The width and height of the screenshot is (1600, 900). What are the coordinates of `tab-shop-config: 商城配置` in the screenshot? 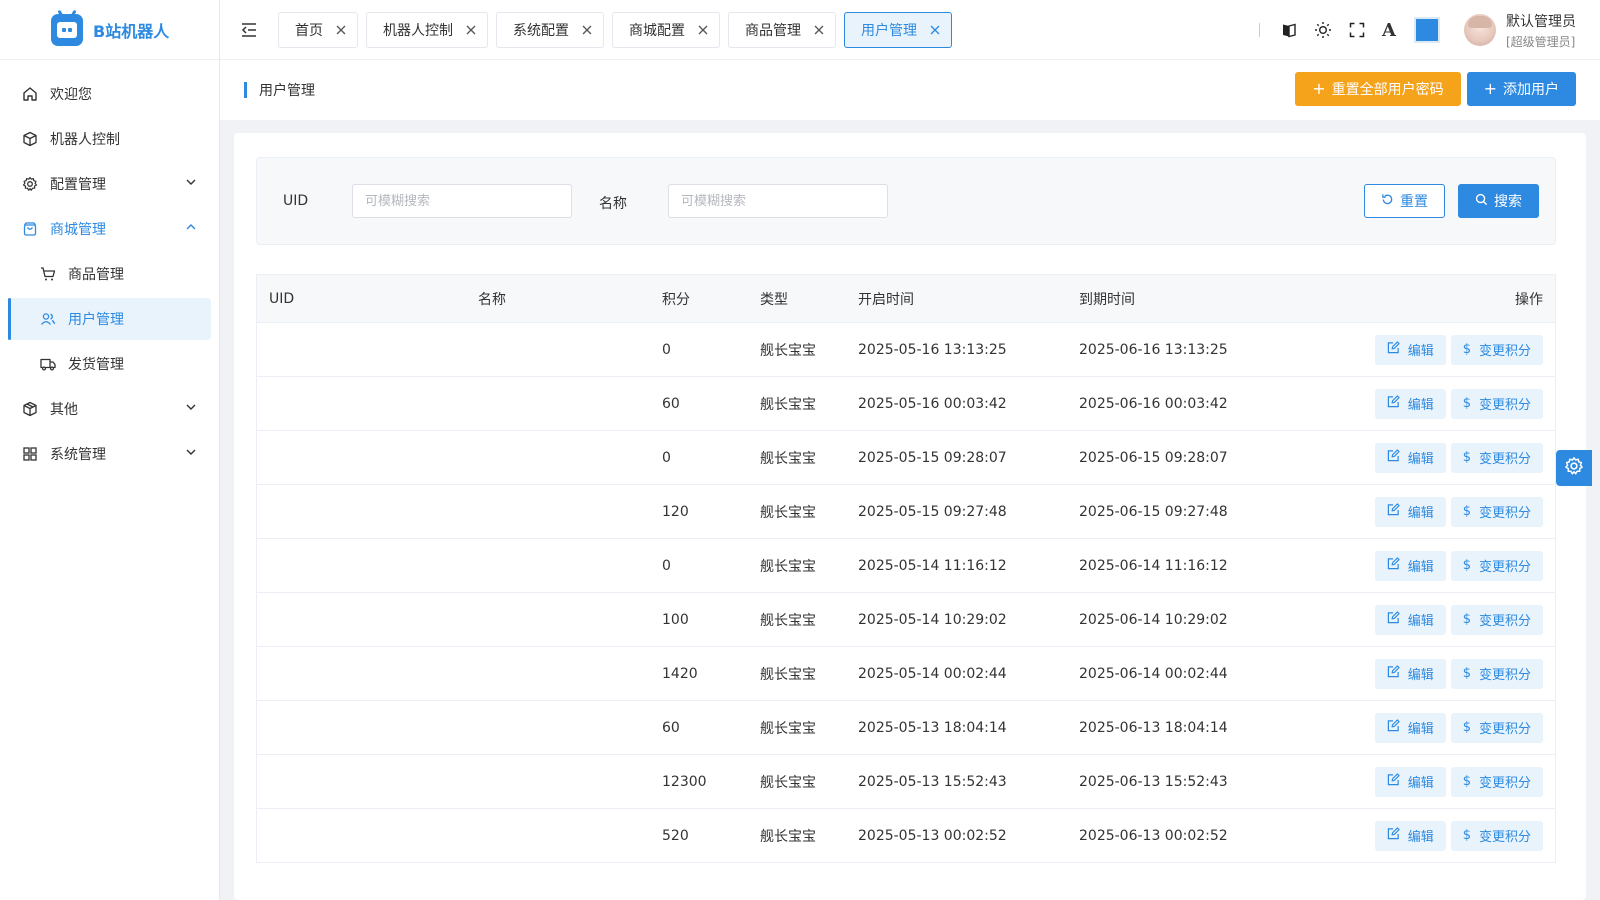 It's located at (666, 29).